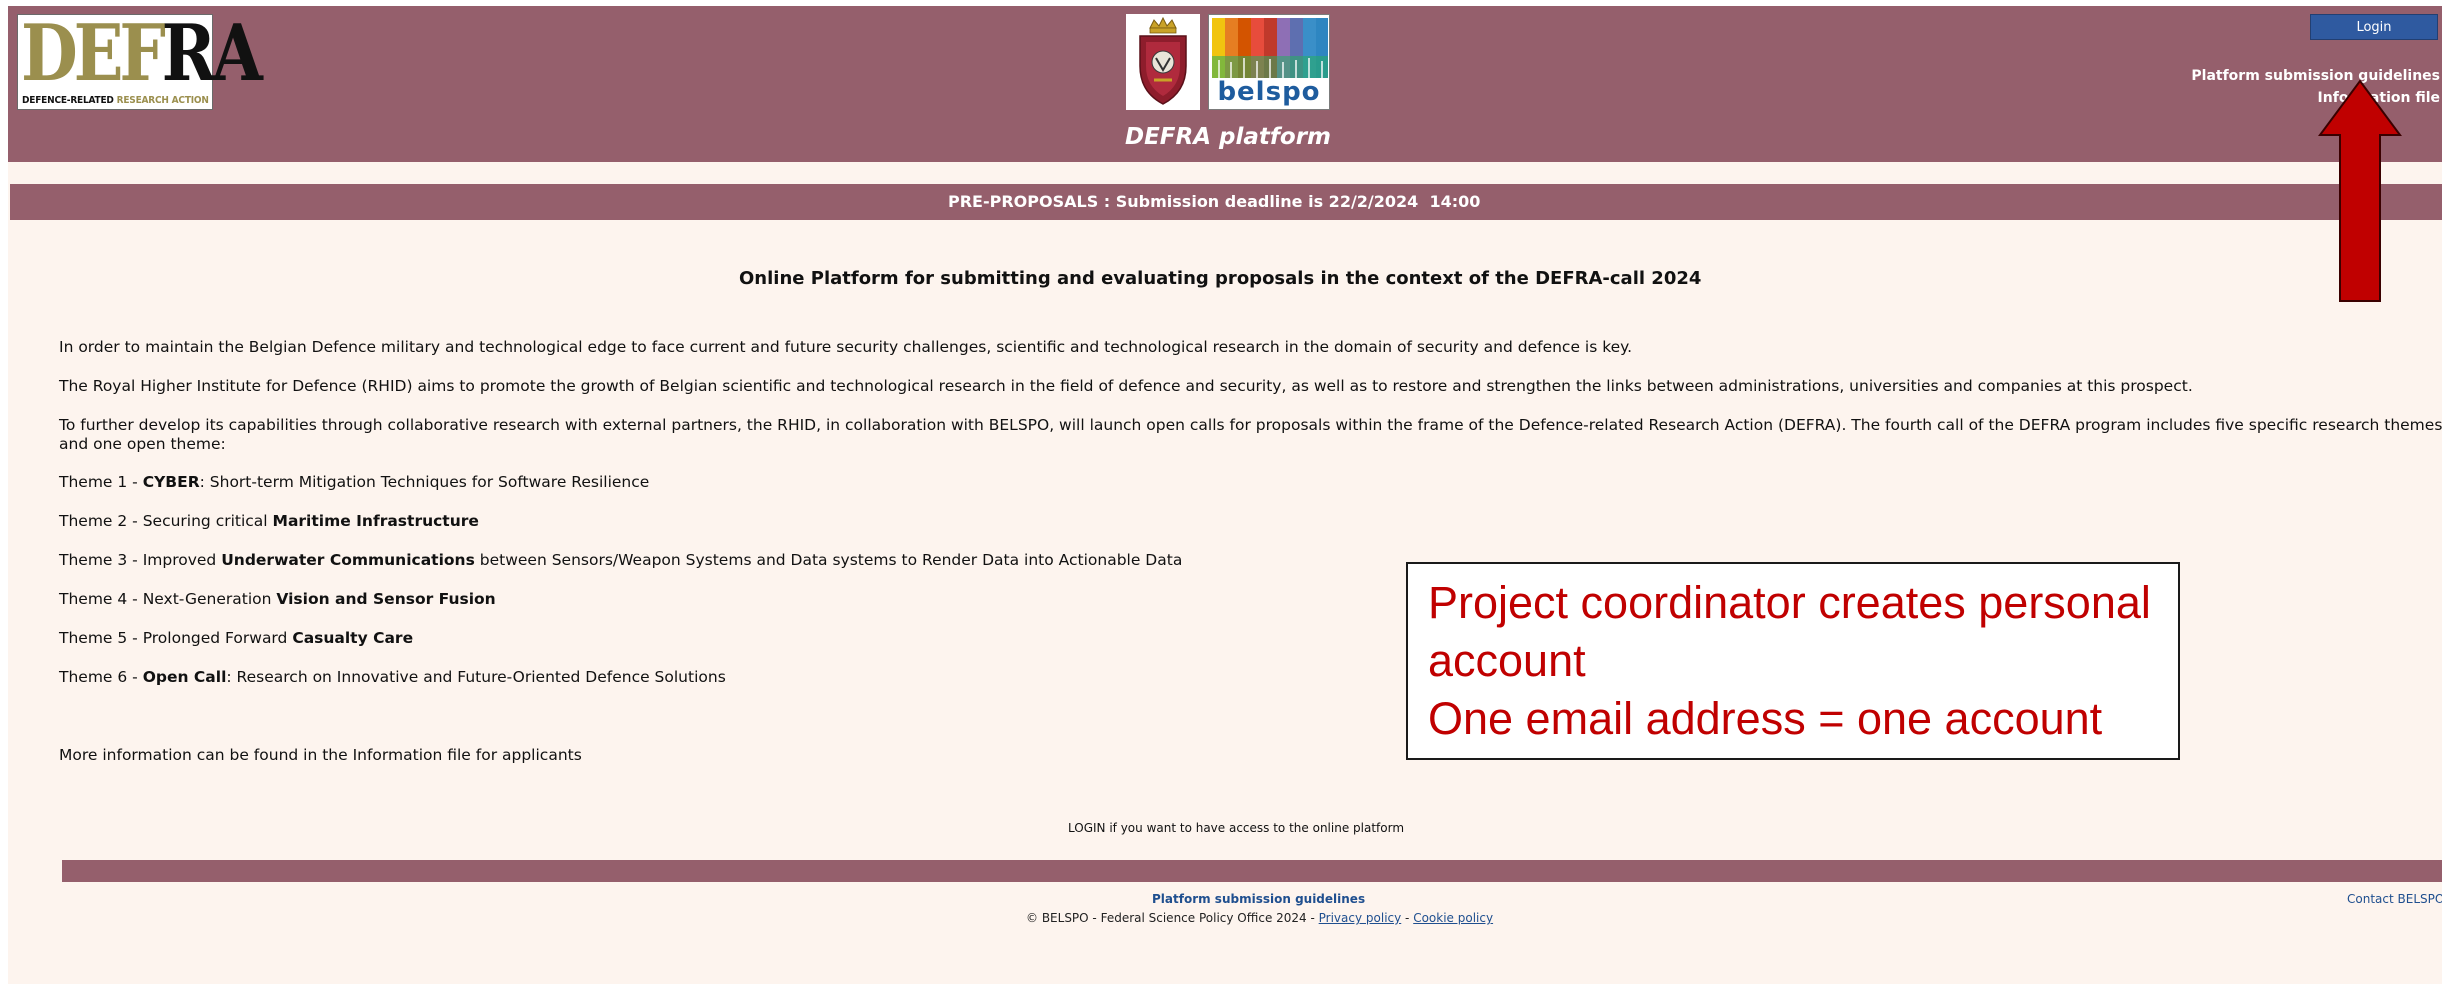 The image size is (2442, 987). Describe the element at coordinates (1227, 137) in the screenshot. I see `platform-title: DEFRA platform` at that location.